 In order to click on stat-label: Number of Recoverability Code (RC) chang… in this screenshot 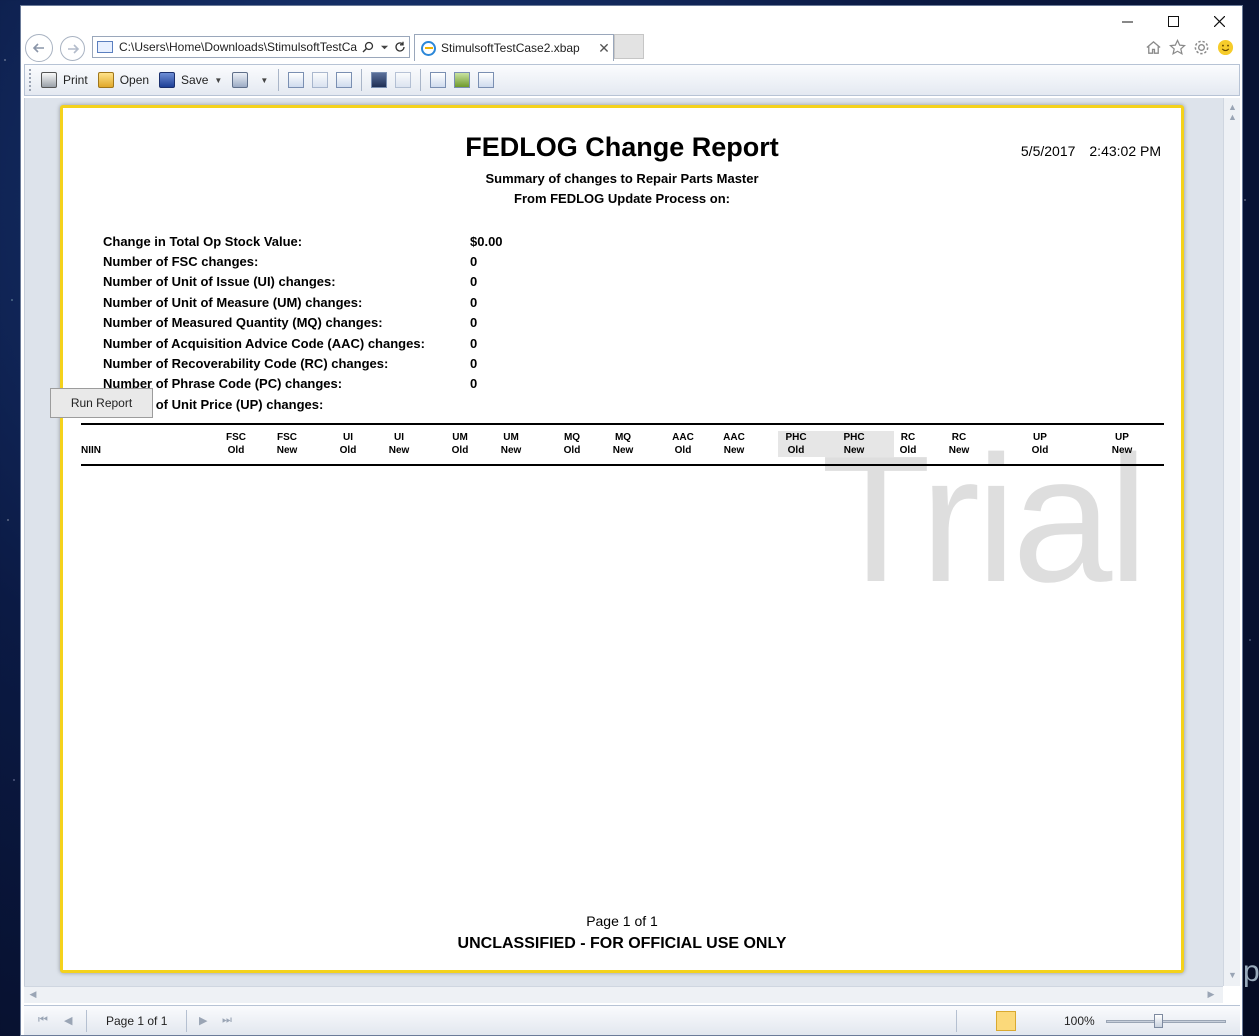, I will do `click(246, 364)`.